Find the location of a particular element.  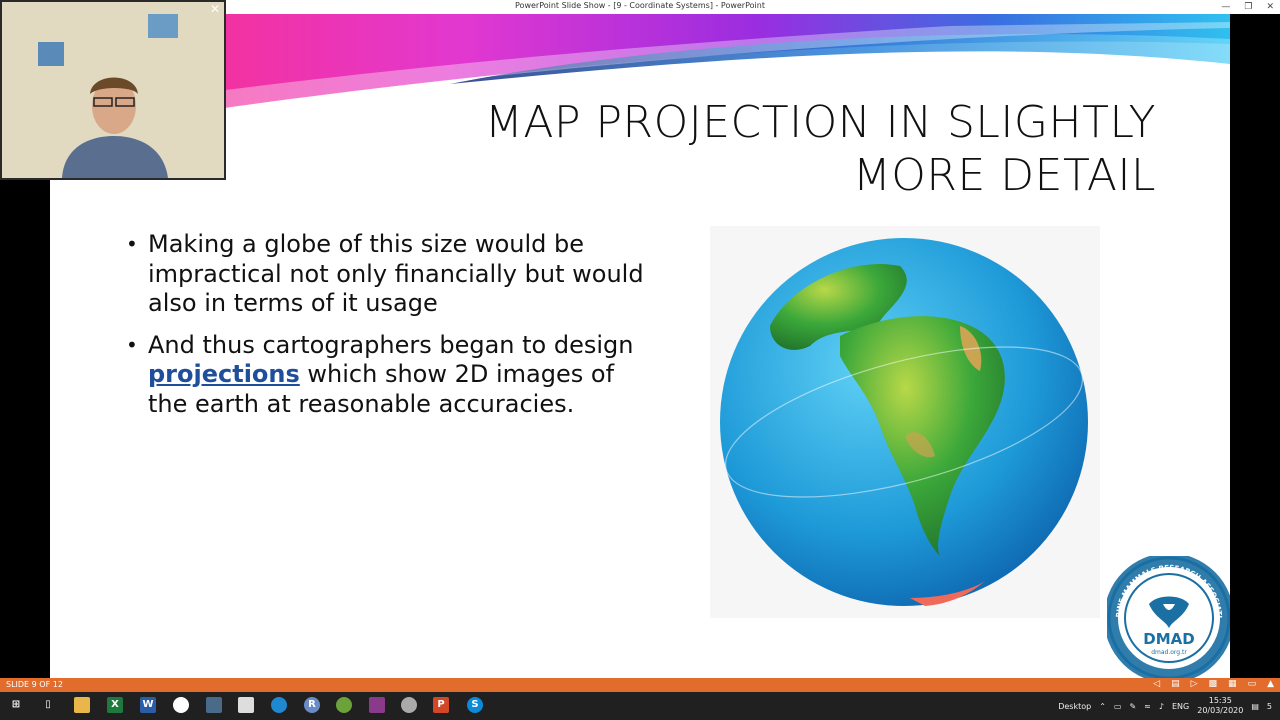

pen-icon: ✎ is located at coordinates (1132, 706).